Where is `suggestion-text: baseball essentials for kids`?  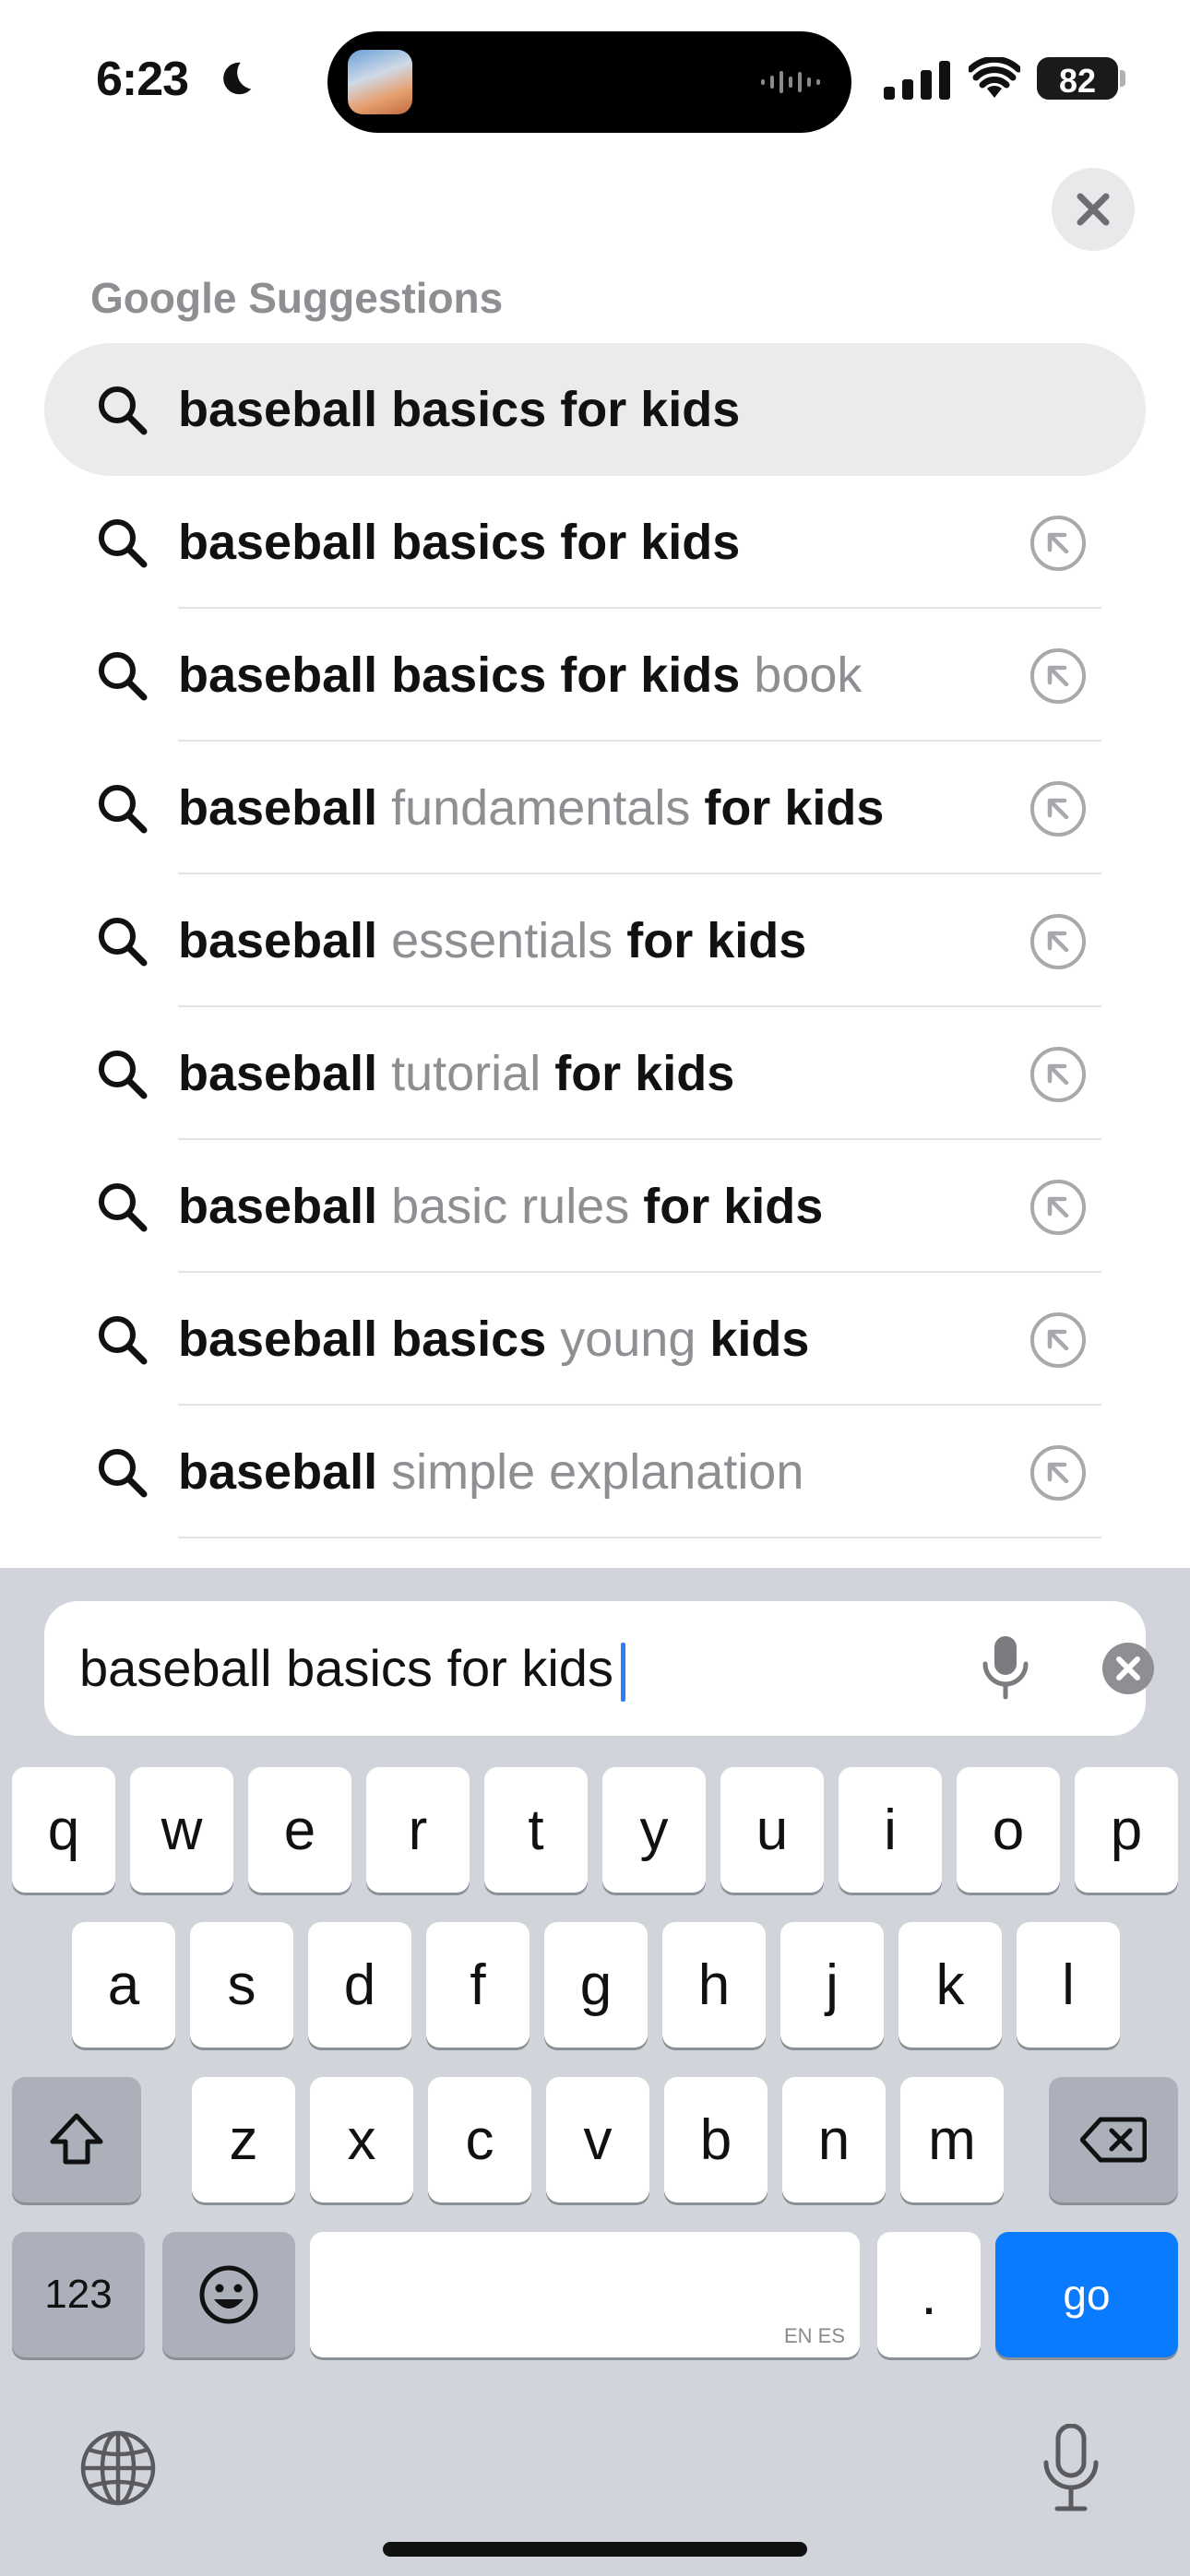 suggestion-text: baseball essentials for kids is located at coordinates (492, 940).